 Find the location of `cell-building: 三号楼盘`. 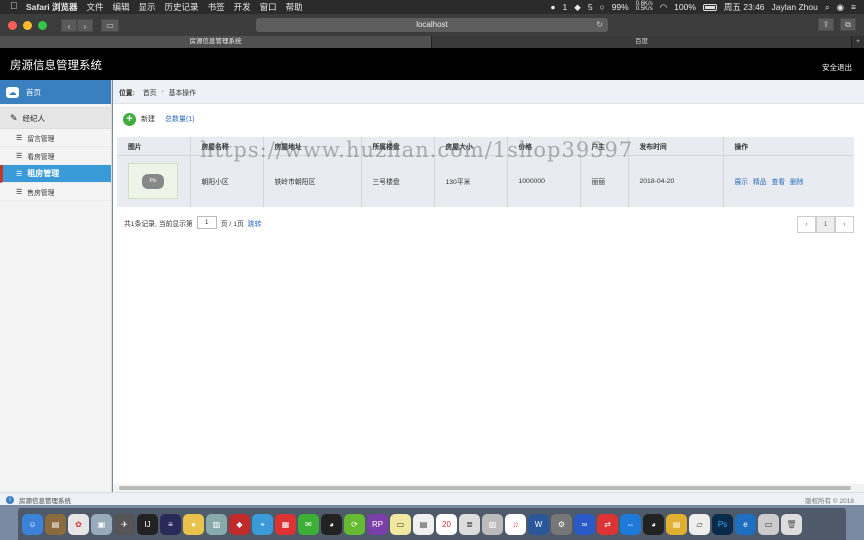

cell-building: 三号楼盘 is located at coordinates (398, 181).